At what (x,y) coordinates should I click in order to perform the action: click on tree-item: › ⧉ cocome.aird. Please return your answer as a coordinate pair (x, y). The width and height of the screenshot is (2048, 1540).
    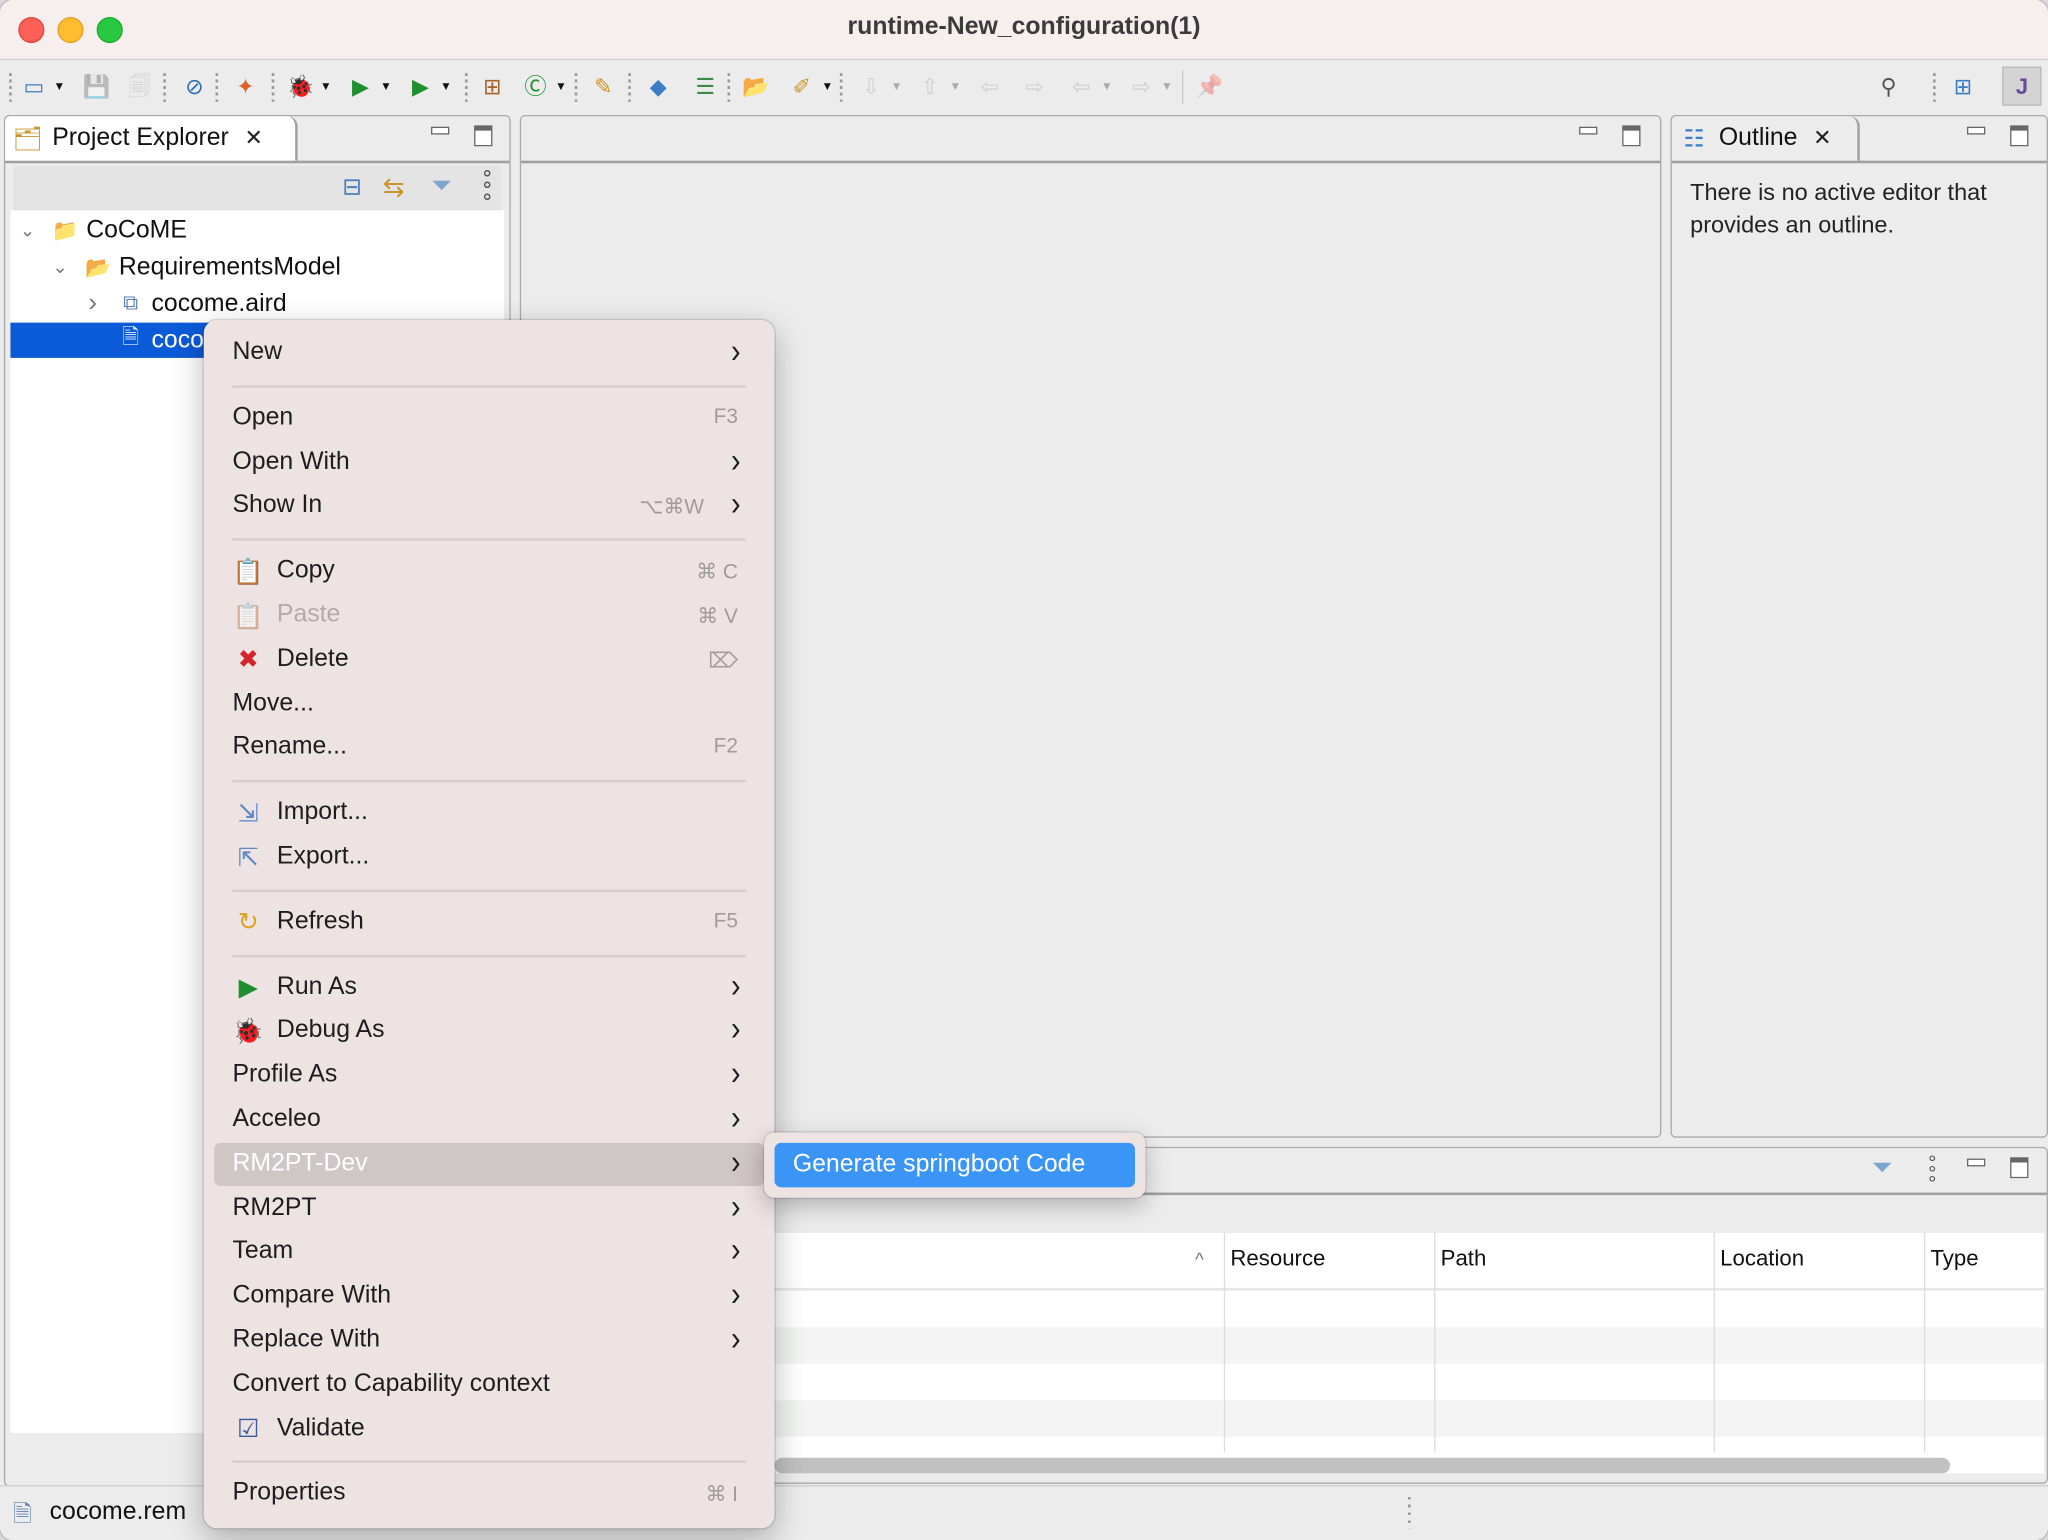
    Looking at the image, I should click on (257, 303).